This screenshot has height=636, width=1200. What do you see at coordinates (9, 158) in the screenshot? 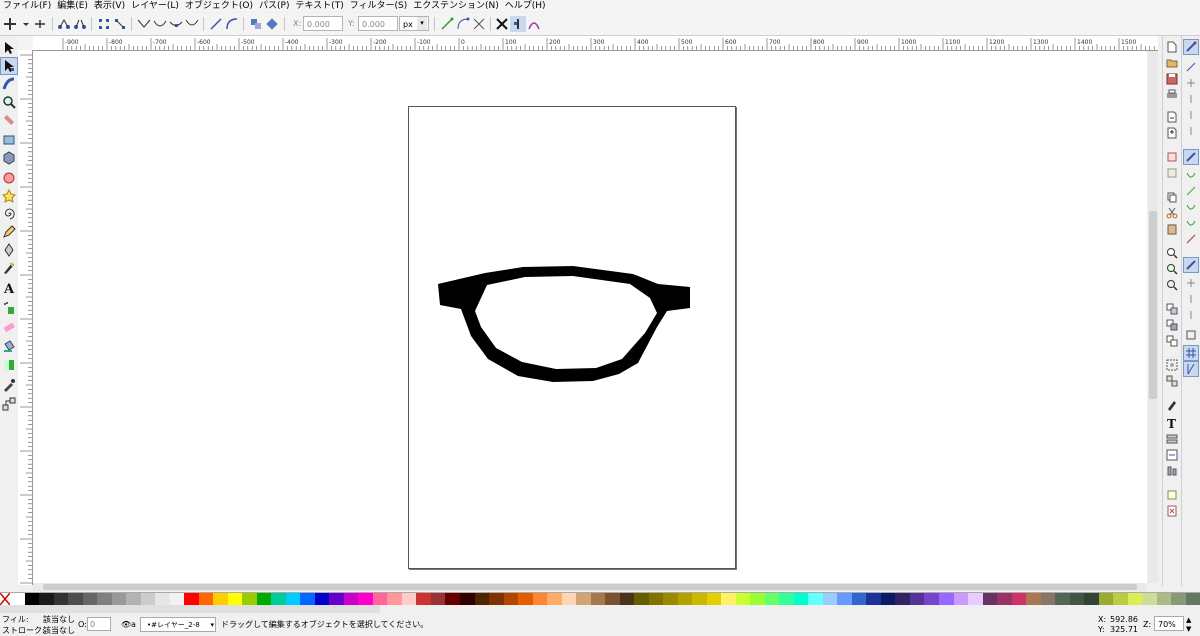
I see `box3d-tool` at bounding box center [9, 158].